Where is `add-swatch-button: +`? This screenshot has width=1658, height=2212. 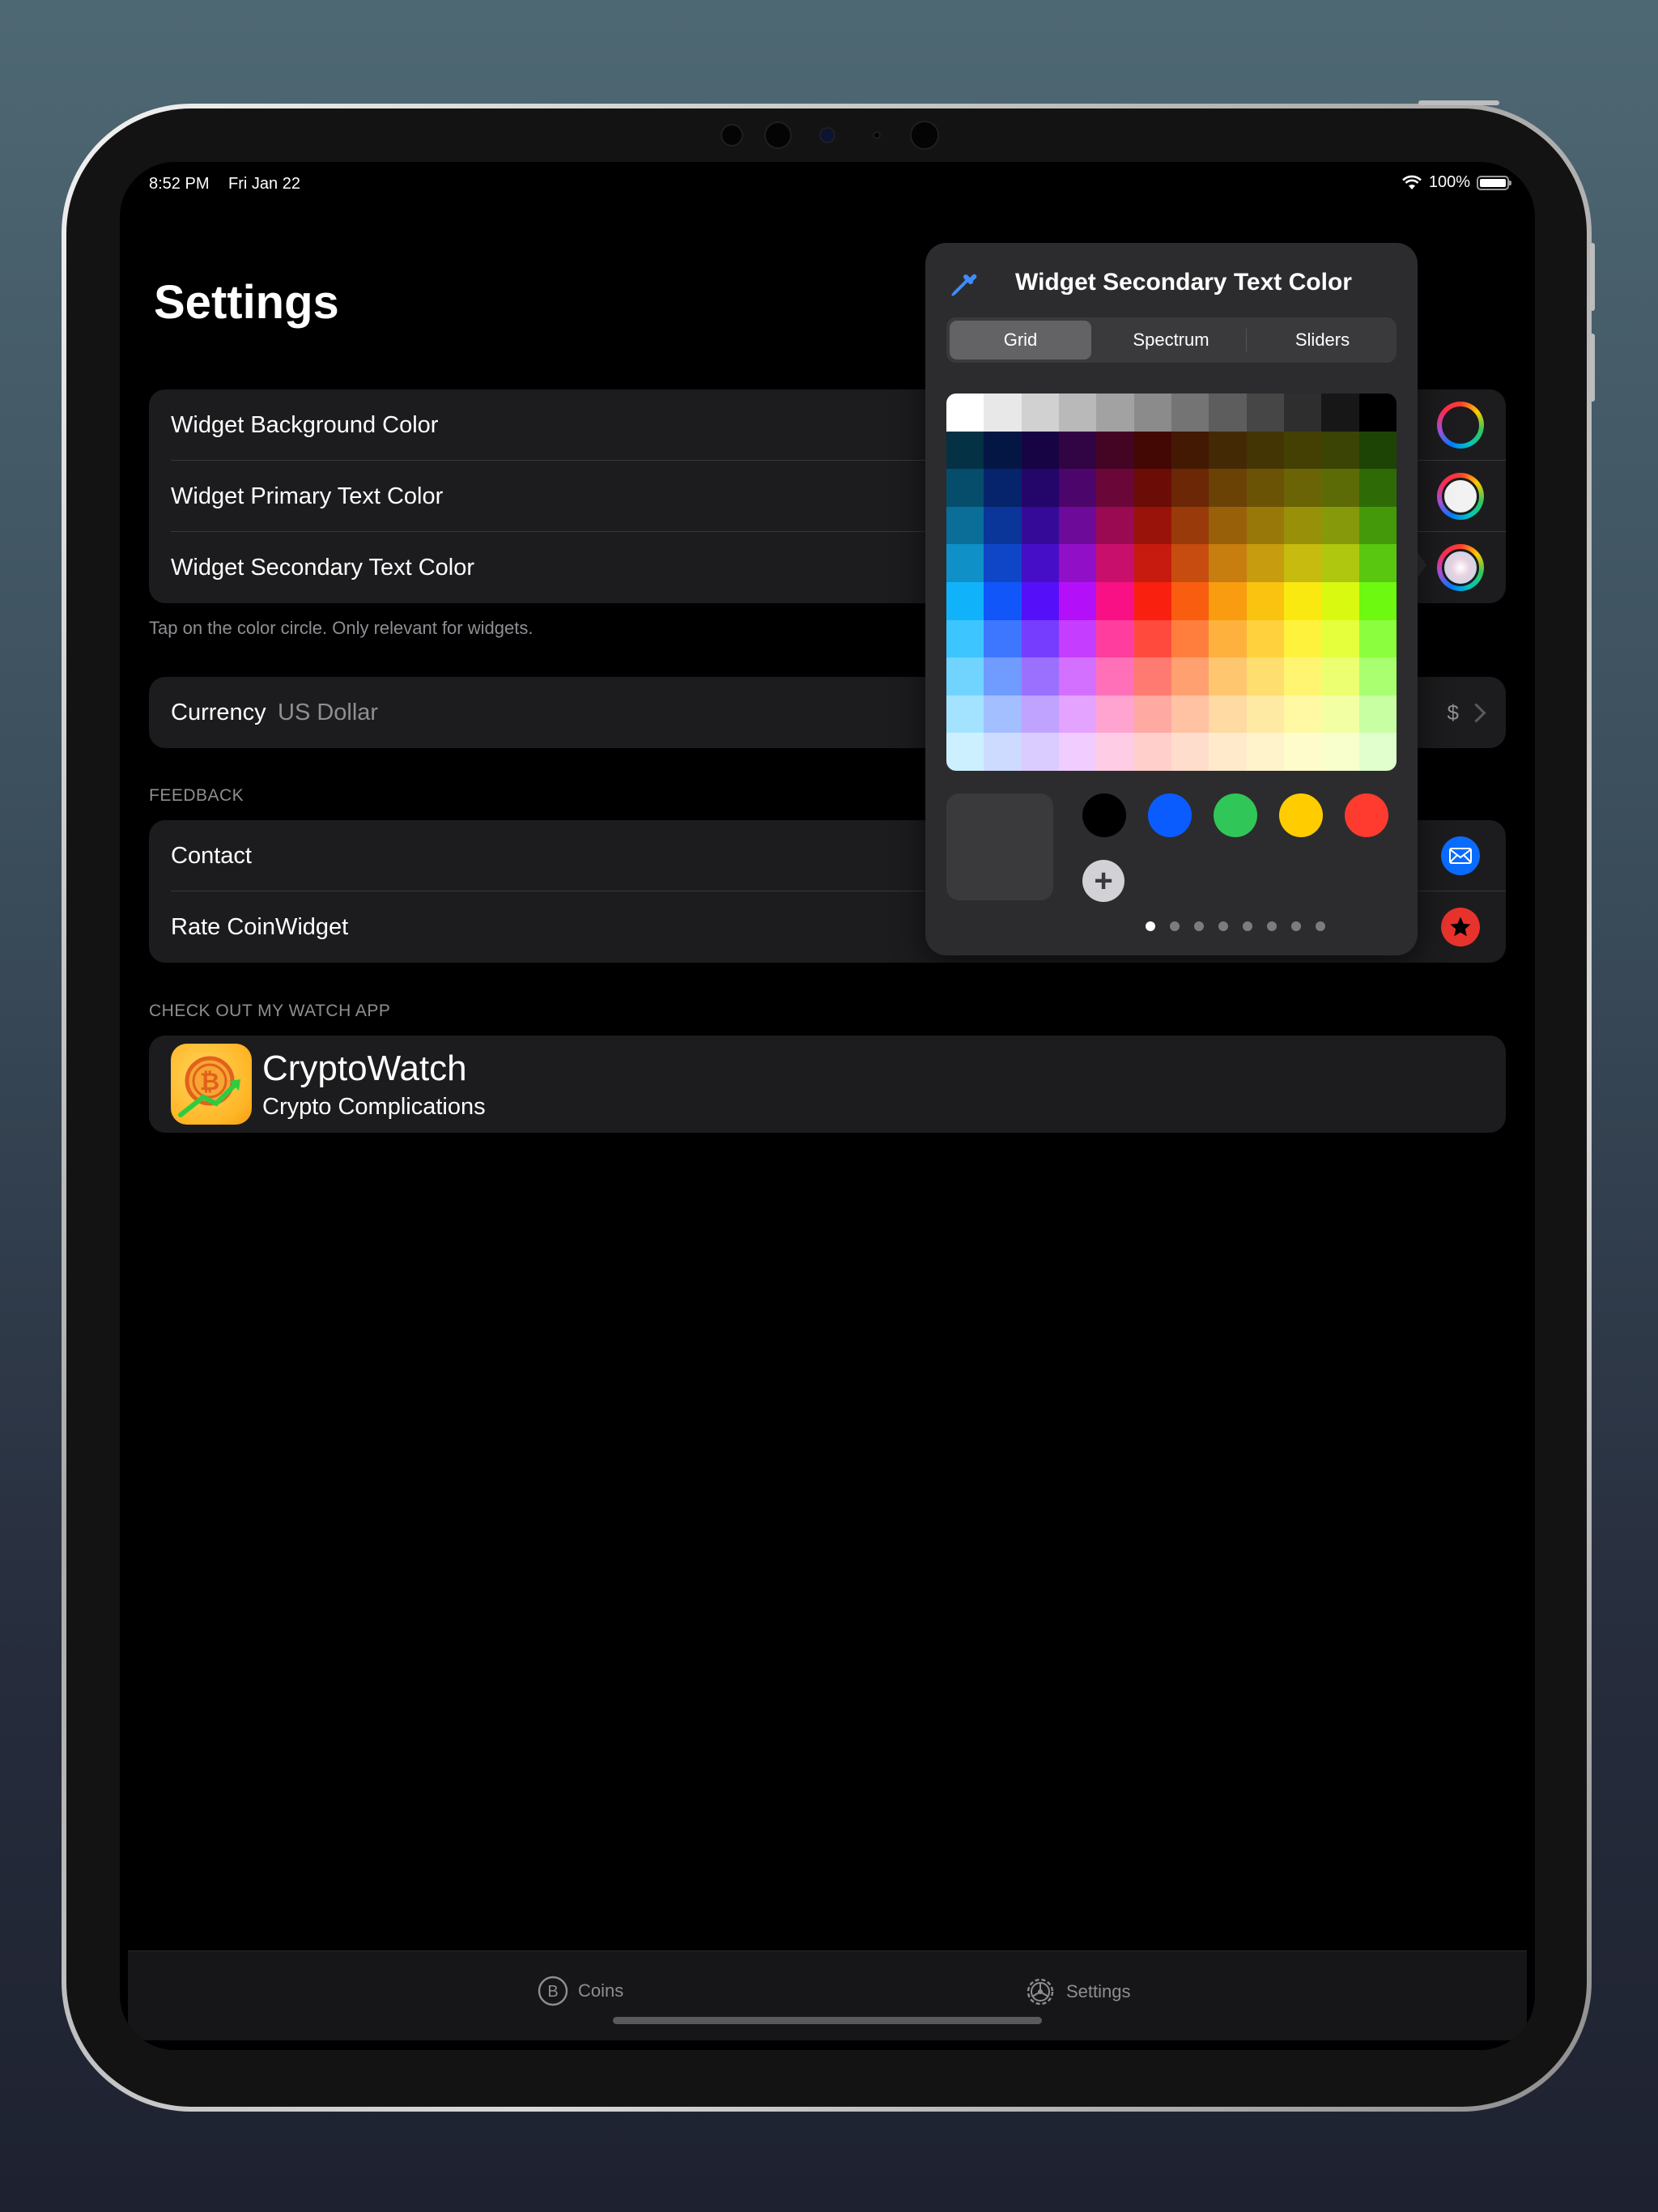 add-swatch-button: + is located at coordinates (1103, 881).